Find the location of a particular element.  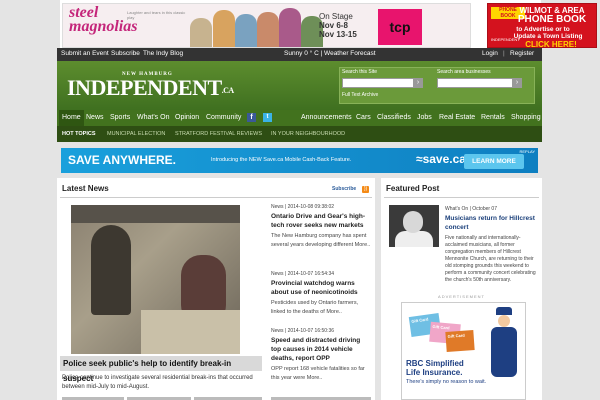

hot-topic-neighbourhood: IN YOUR NEIGHBOURHOOD is located at coordinates (308, 134).